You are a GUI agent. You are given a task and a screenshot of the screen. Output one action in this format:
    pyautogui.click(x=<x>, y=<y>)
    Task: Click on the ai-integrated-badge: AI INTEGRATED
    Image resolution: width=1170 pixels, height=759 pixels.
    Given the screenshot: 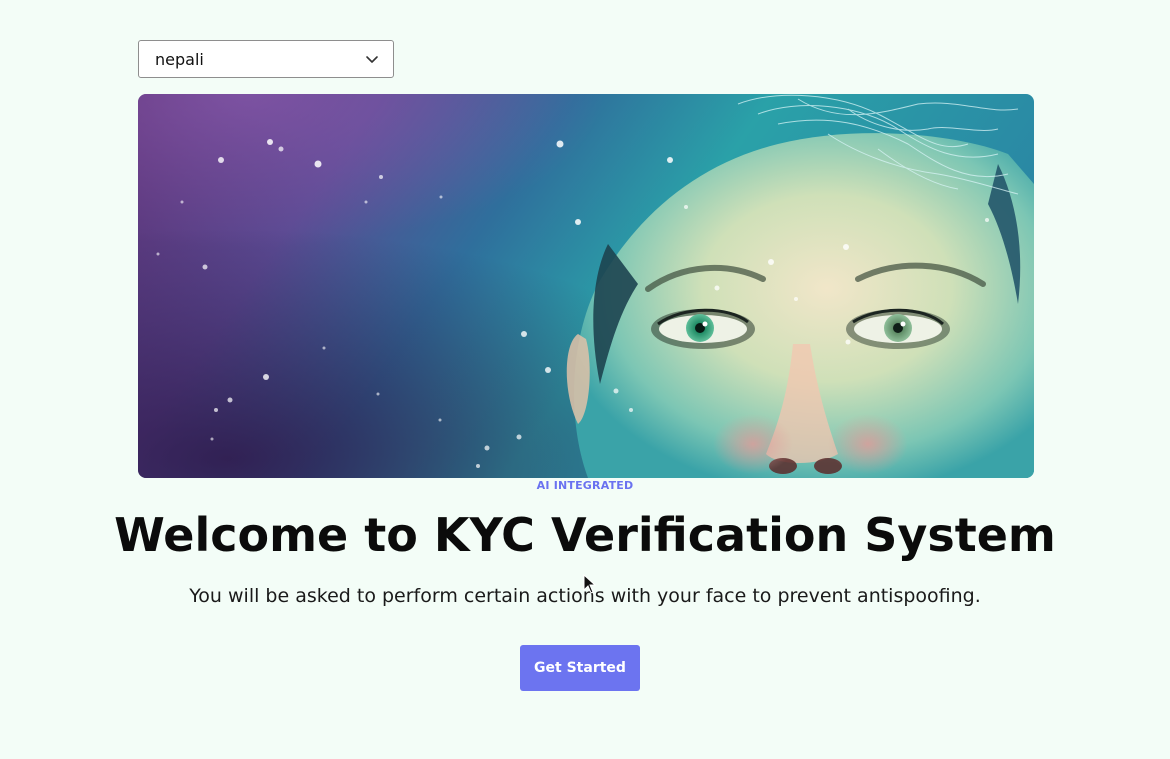 What is the action you would take?
    pyautogui.click(x=585, y=485)
    